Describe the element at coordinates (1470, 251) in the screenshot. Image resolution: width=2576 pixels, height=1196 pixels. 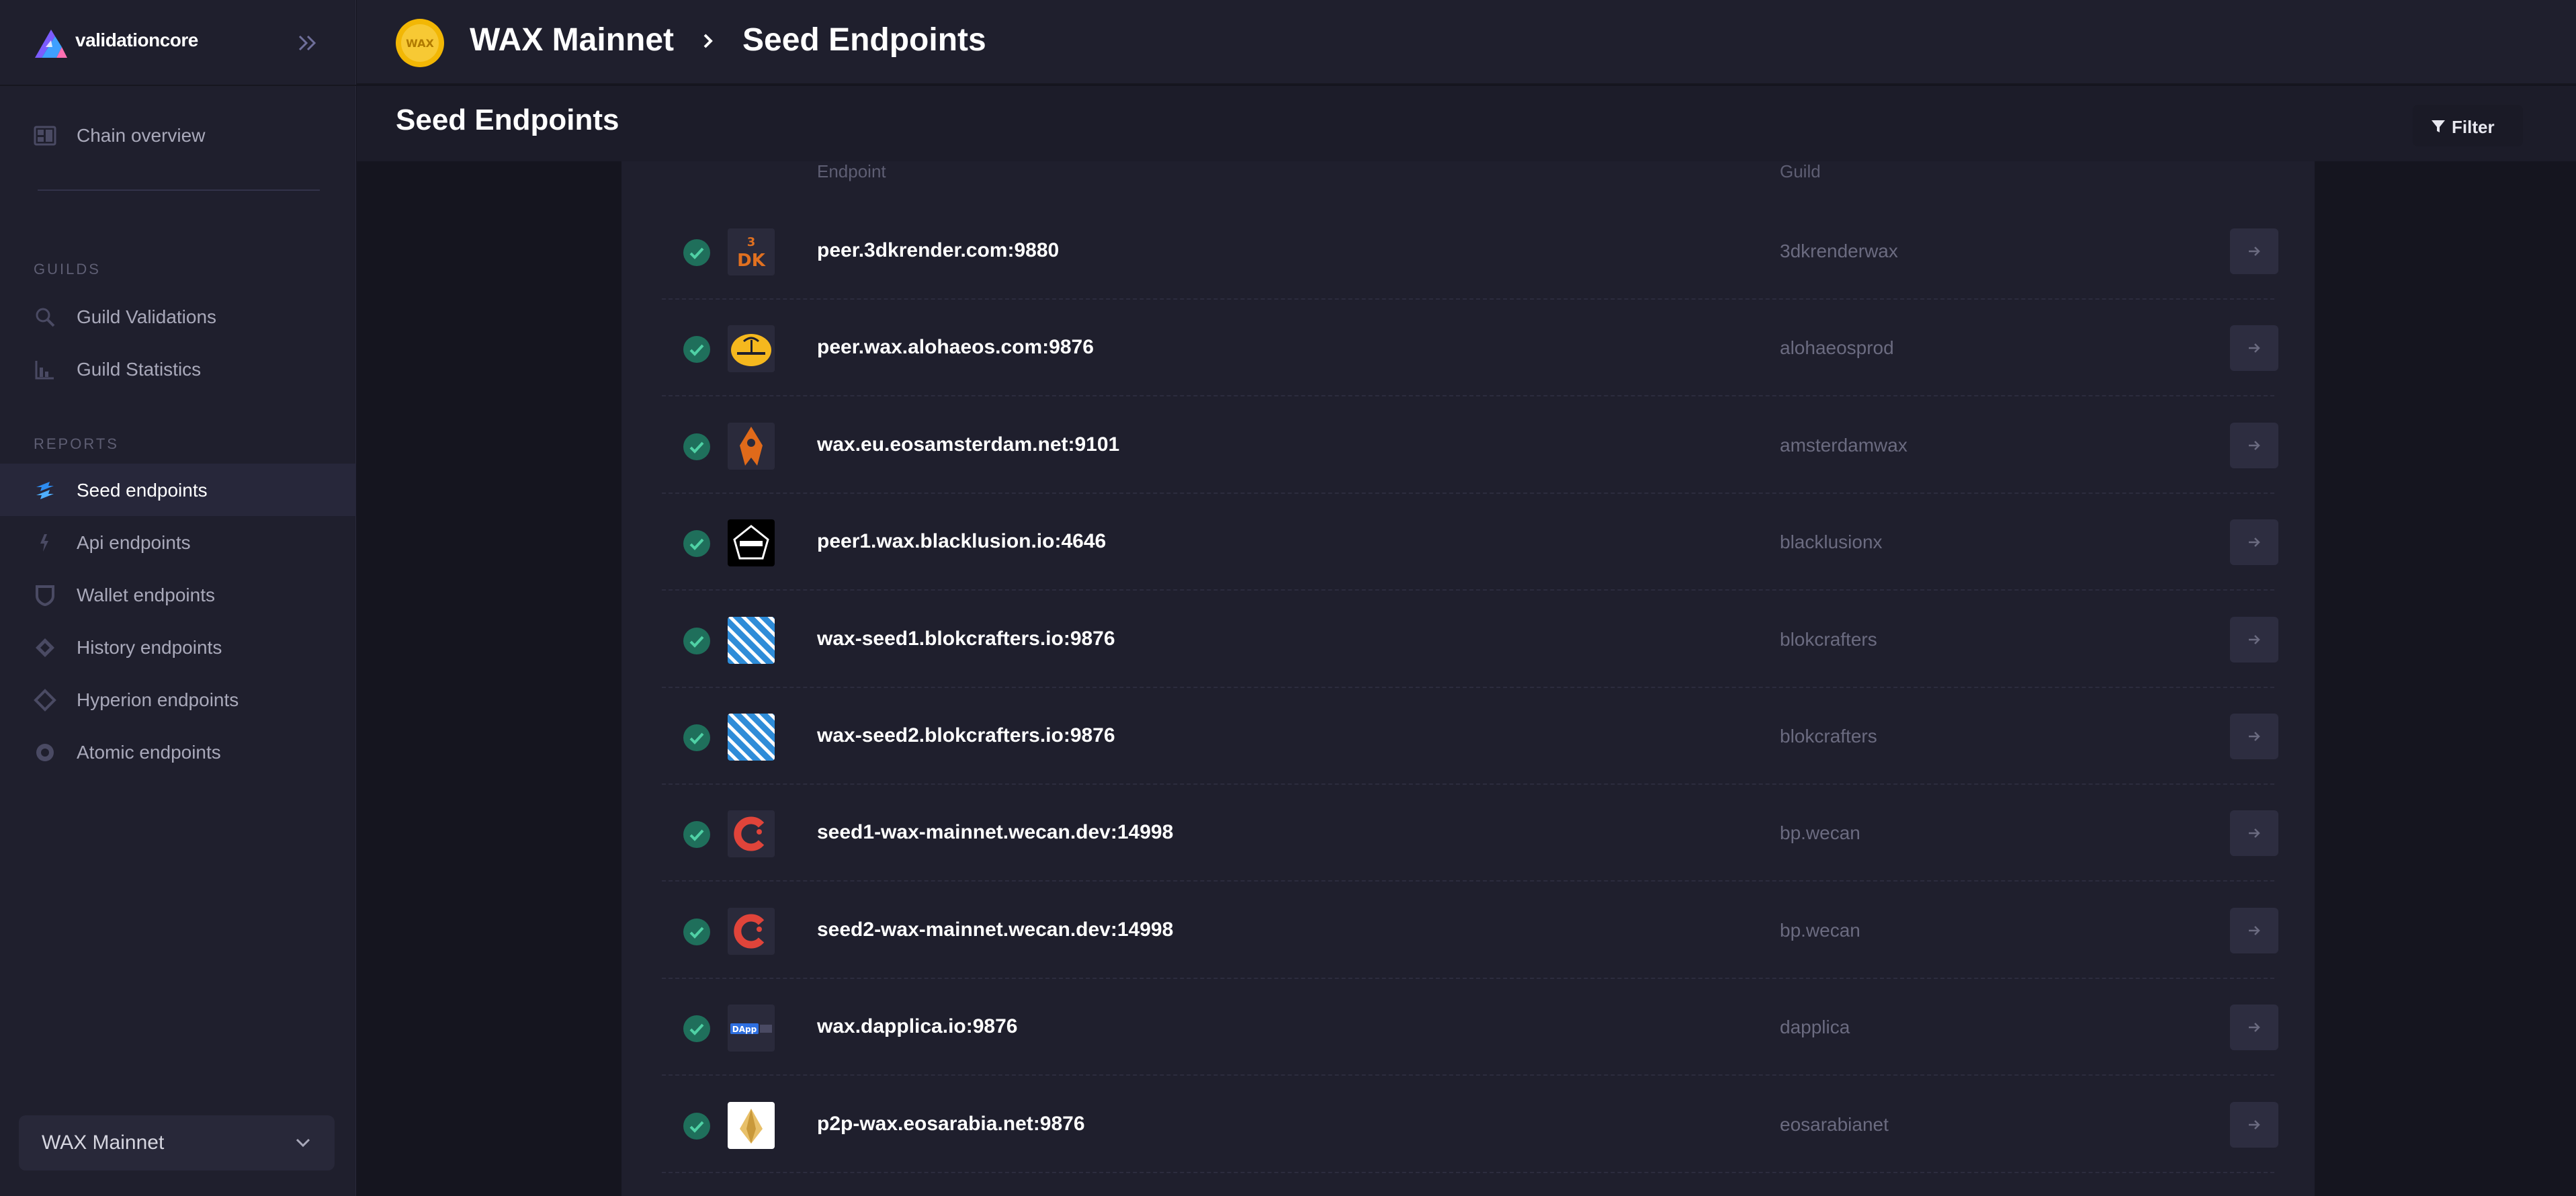
I see `table-row: 3 DK peer.3dkrender.com:9880 3dkrenderwax` at that location.